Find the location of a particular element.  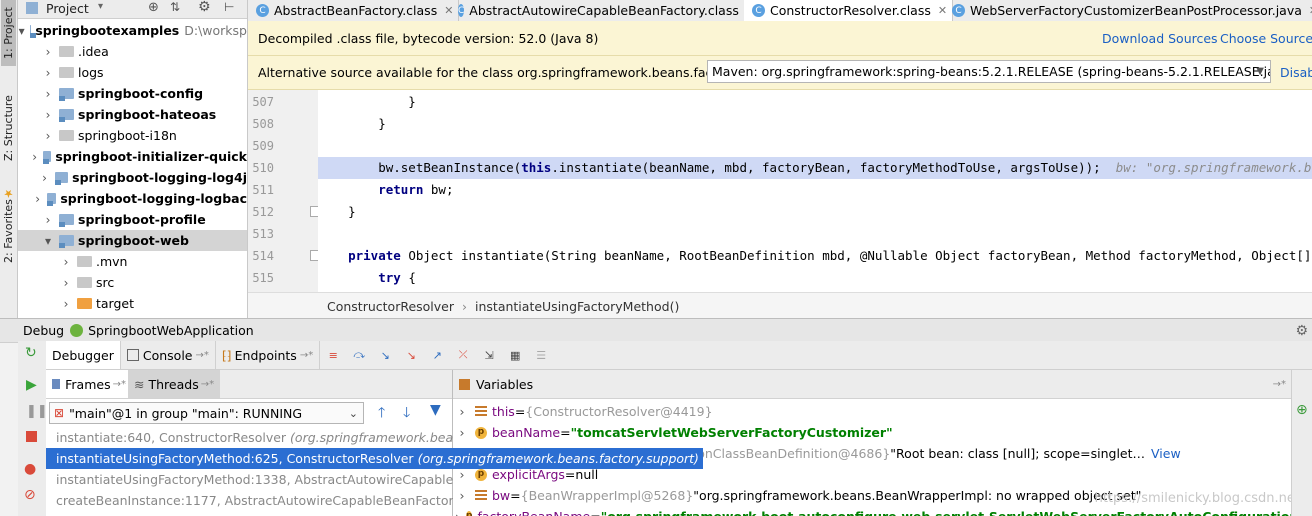

project-panel-title: Project is located at coordinates (67, 8).